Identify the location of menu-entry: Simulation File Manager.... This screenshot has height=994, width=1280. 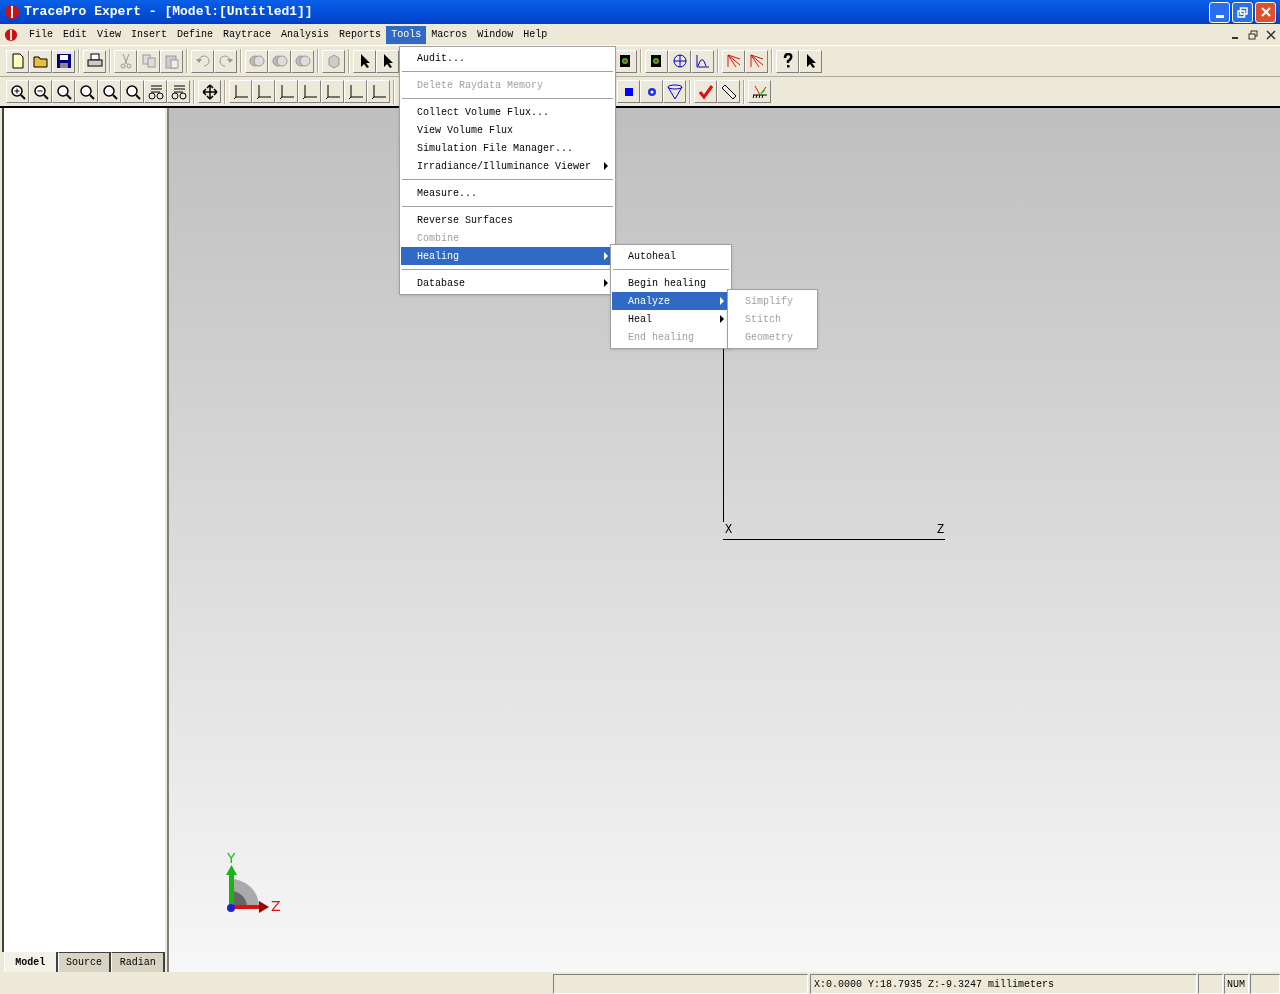
(507, 148).